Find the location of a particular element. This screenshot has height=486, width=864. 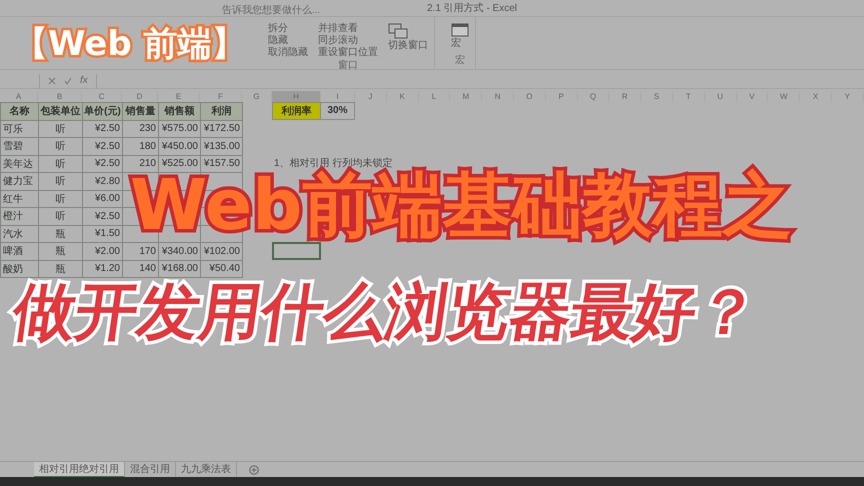

column-header: R is located at coordinates (625, 96).